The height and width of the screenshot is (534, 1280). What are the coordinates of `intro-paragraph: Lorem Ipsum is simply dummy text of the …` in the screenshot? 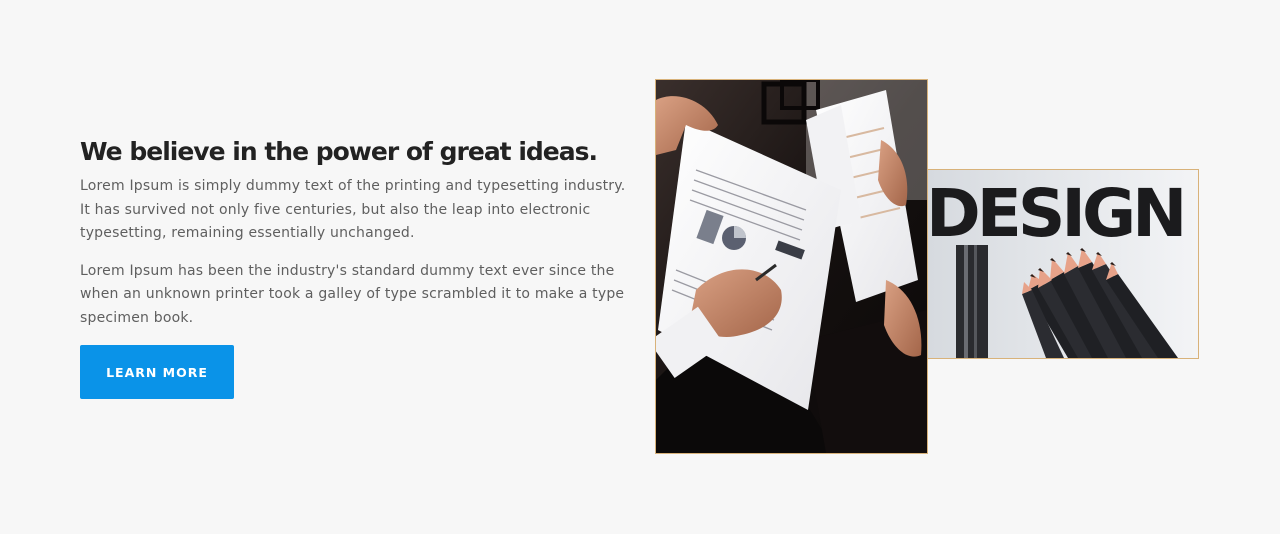 It's located at (353, 209).